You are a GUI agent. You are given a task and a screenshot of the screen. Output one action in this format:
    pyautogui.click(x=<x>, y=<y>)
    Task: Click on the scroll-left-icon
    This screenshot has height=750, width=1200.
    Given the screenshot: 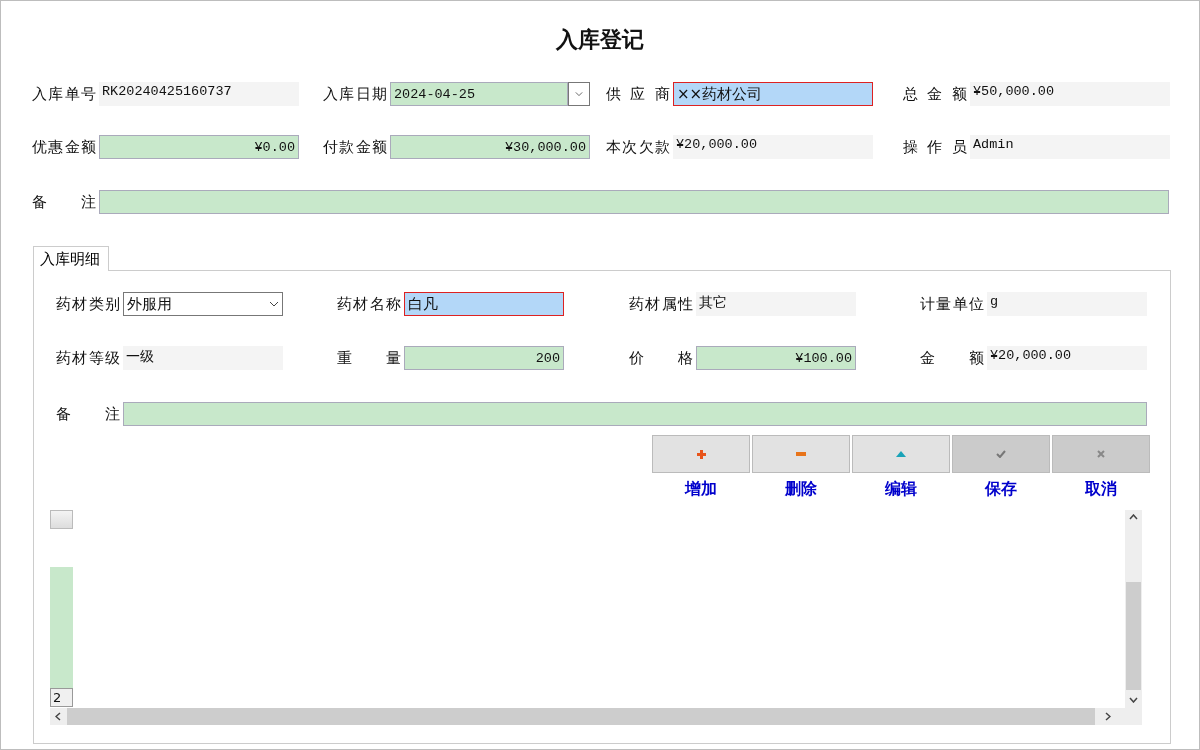 What is the action you would take?
    pyautogui.click(x=58, y=716)
    